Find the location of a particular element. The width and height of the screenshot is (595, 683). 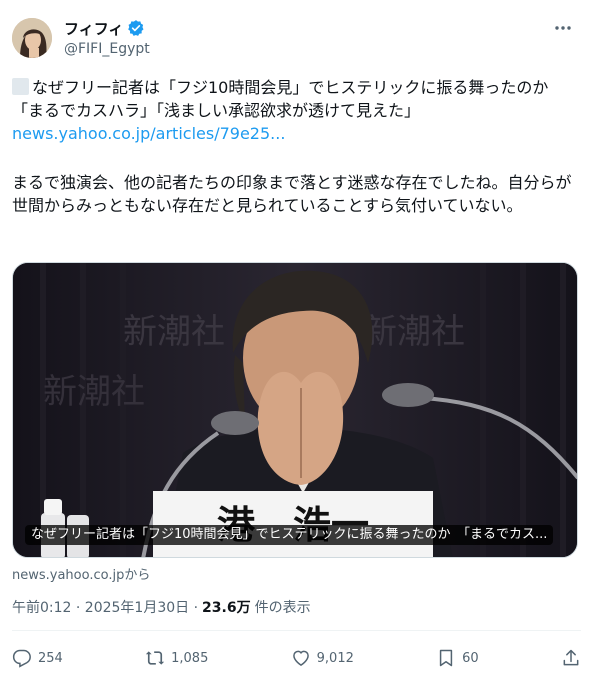

share-button is located at coordinates (571, 658).